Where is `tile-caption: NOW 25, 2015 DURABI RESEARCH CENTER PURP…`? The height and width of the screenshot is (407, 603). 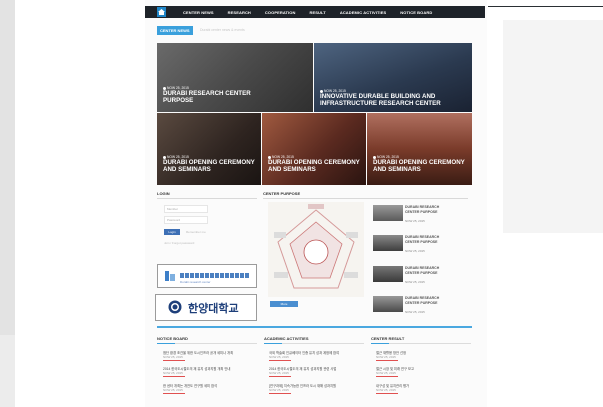
tile-caption: NOW 25, 2015 DURABI RESEARCH CENTER PURP… is located at coordinates (218, 95).